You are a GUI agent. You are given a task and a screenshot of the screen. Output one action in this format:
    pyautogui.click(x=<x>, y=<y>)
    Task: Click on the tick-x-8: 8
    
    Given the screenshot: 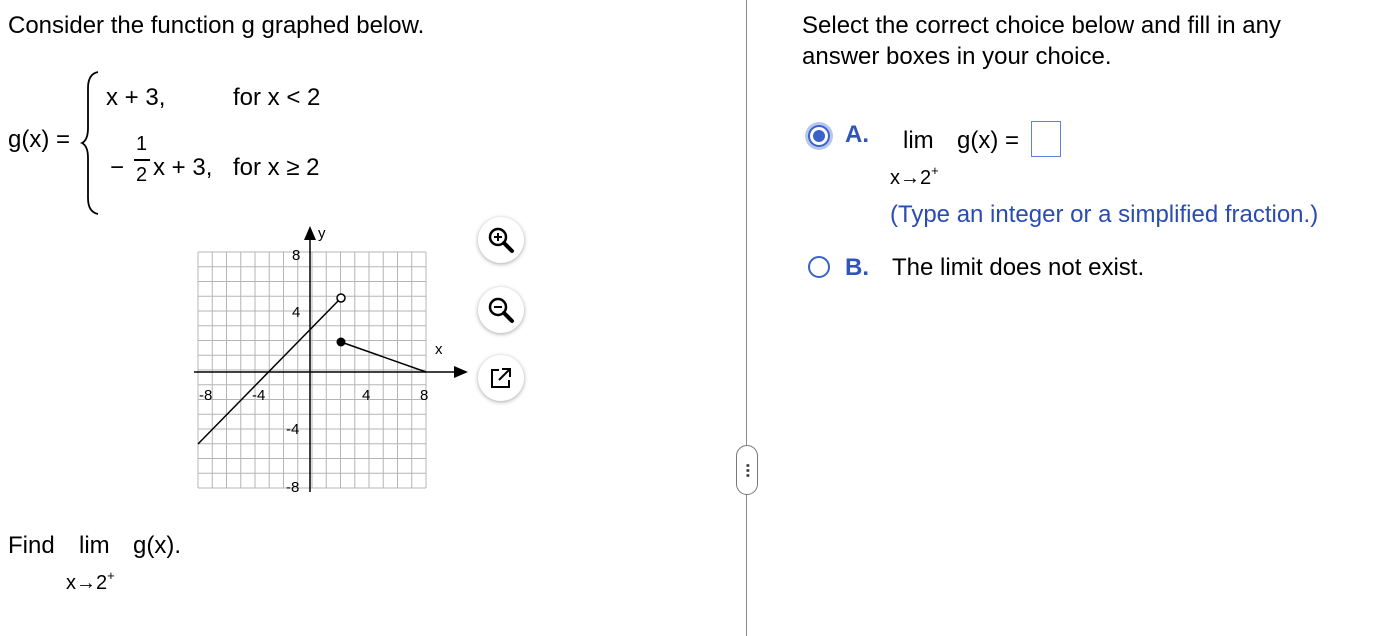 What is the action you would take?
    pyautogui.click(x=424, y=395)
    